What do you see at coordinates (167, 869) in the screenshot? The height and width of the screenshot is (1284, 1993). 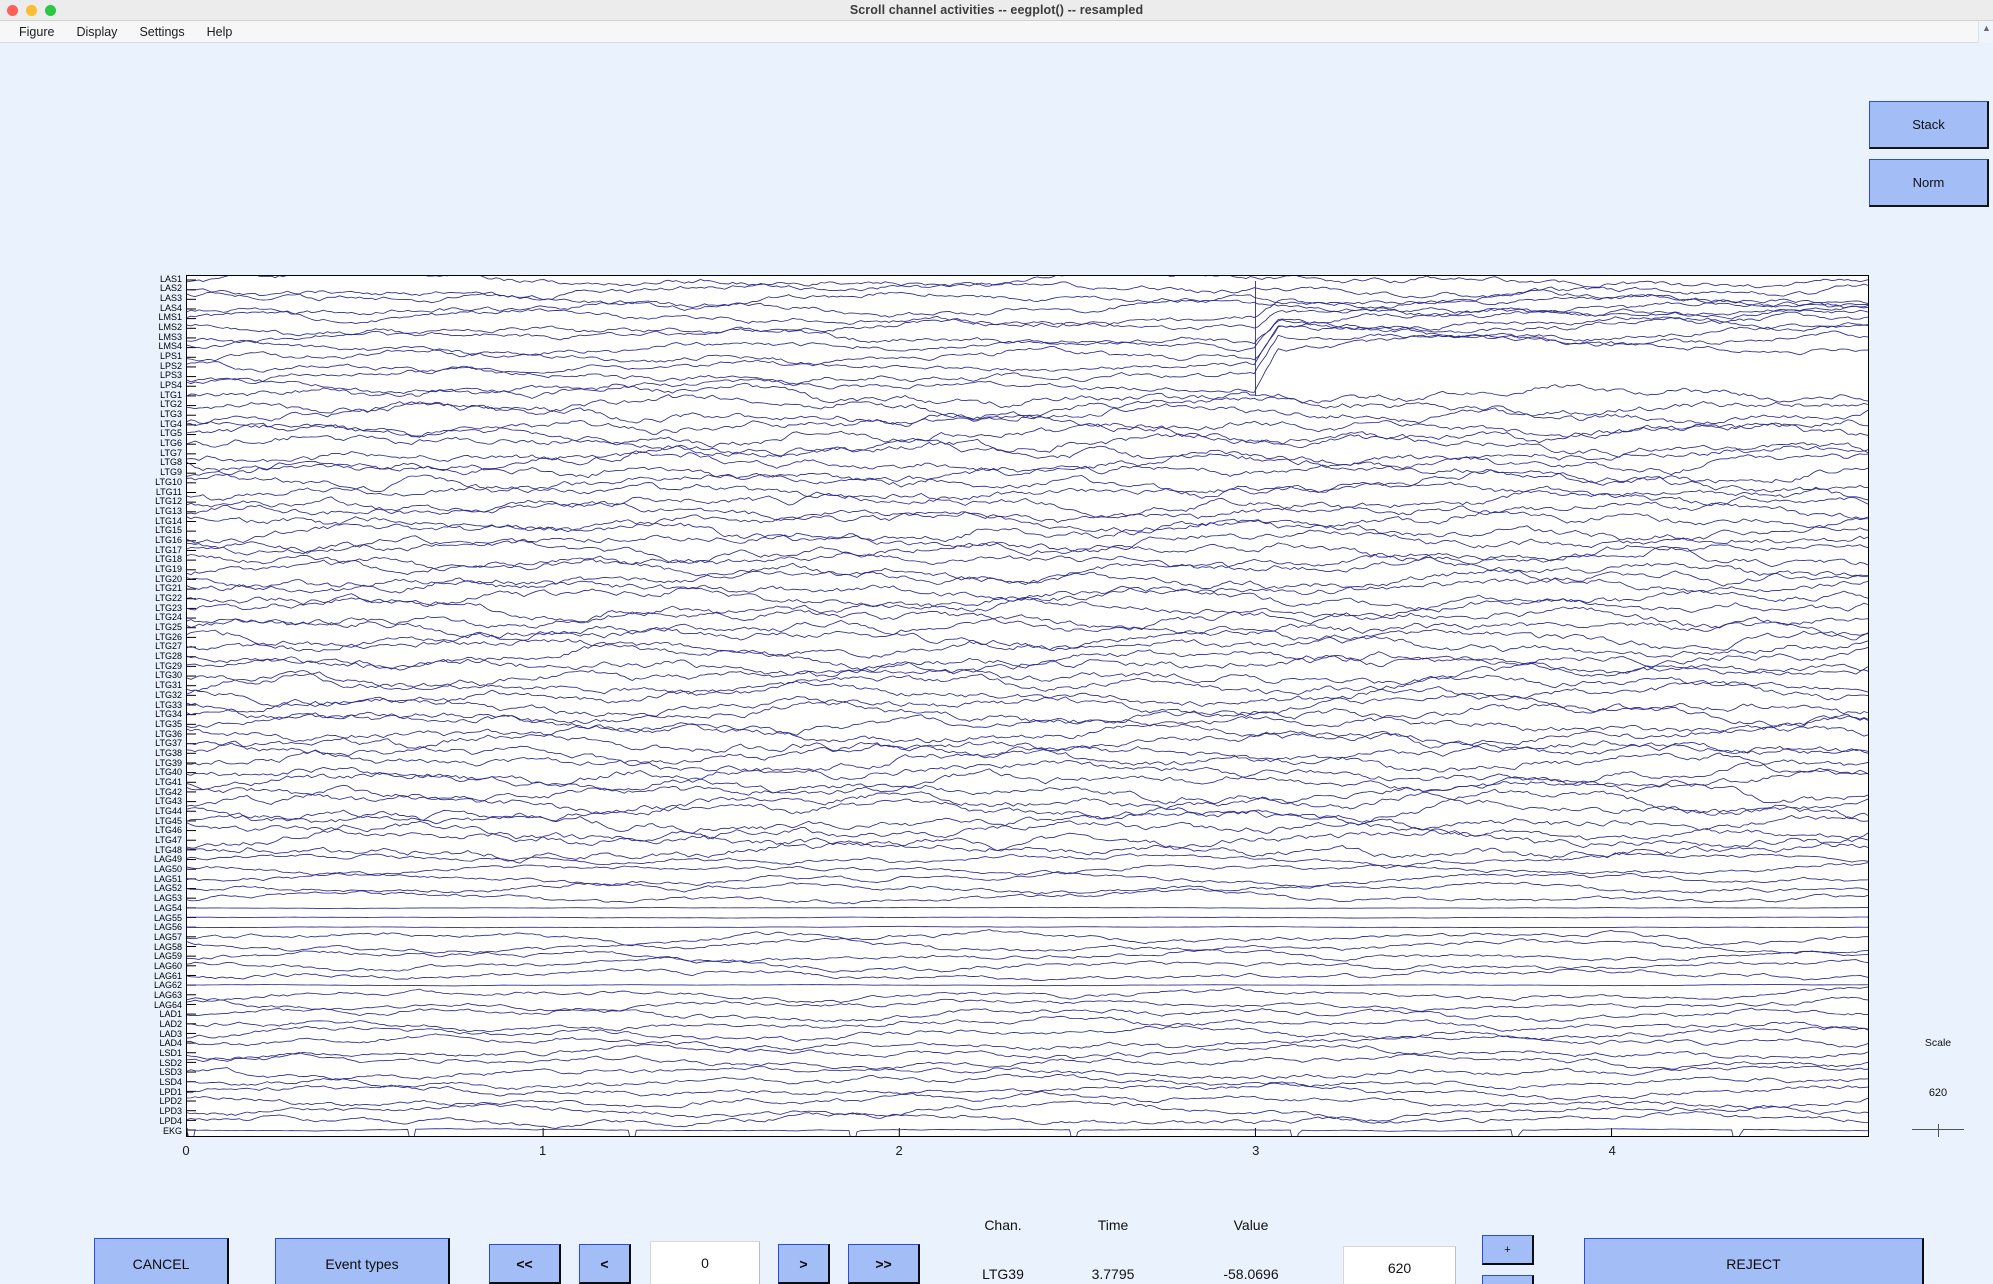 I see `channel-label: LAG50` at bounding box center [167, 869].